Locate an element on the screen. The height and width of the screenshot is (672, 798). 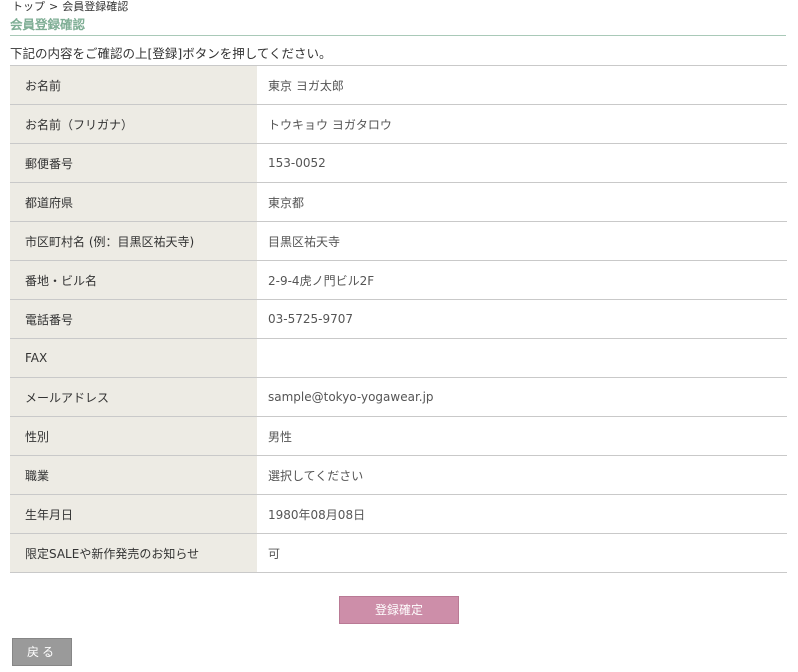
table-row-occupation: 職業 選択してください is located at coordinates (398, 475).